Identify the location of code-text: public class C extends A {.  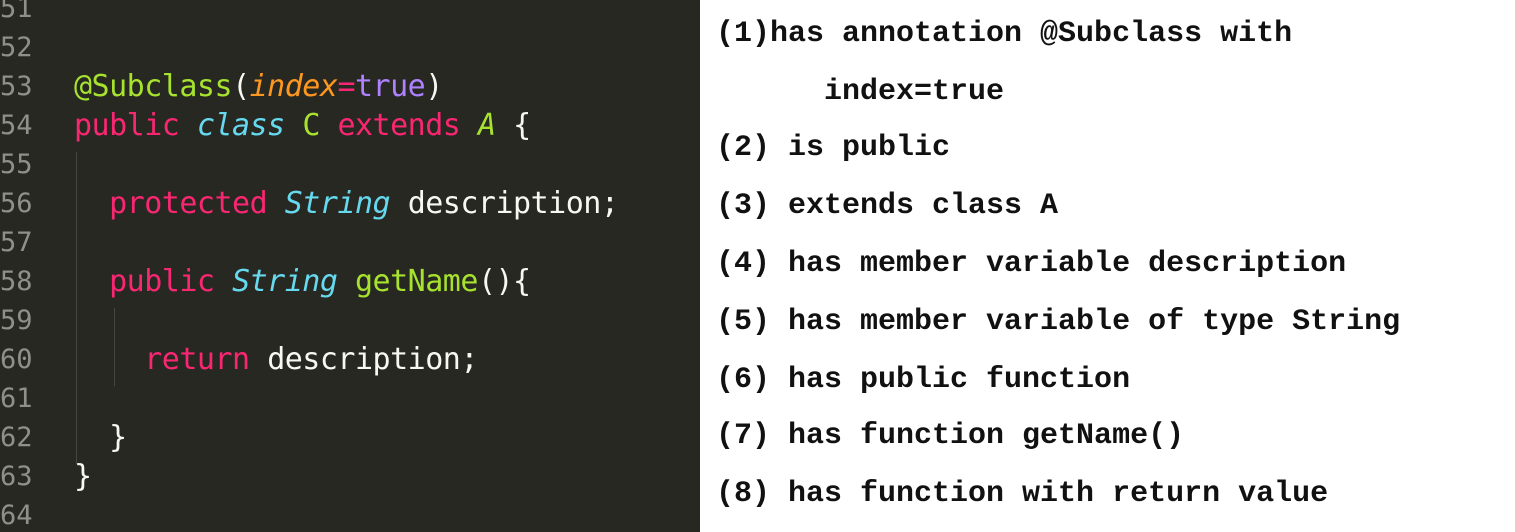
(302, 125).